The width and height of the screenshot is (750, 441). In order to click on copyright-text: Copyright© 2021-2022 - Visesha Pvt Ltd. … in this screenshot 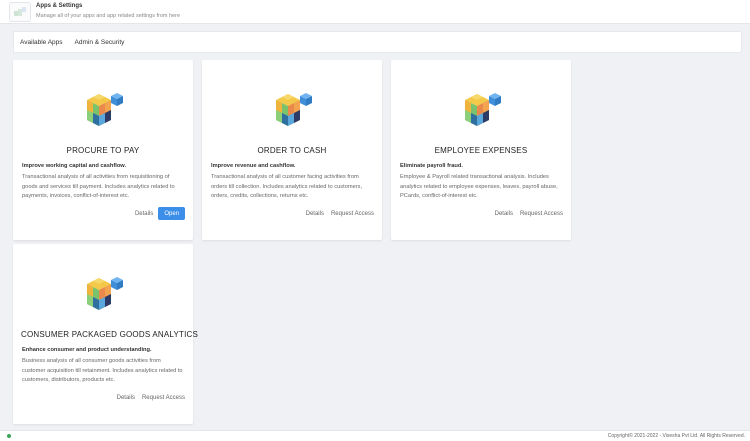, I will do `click(676, 436)`.